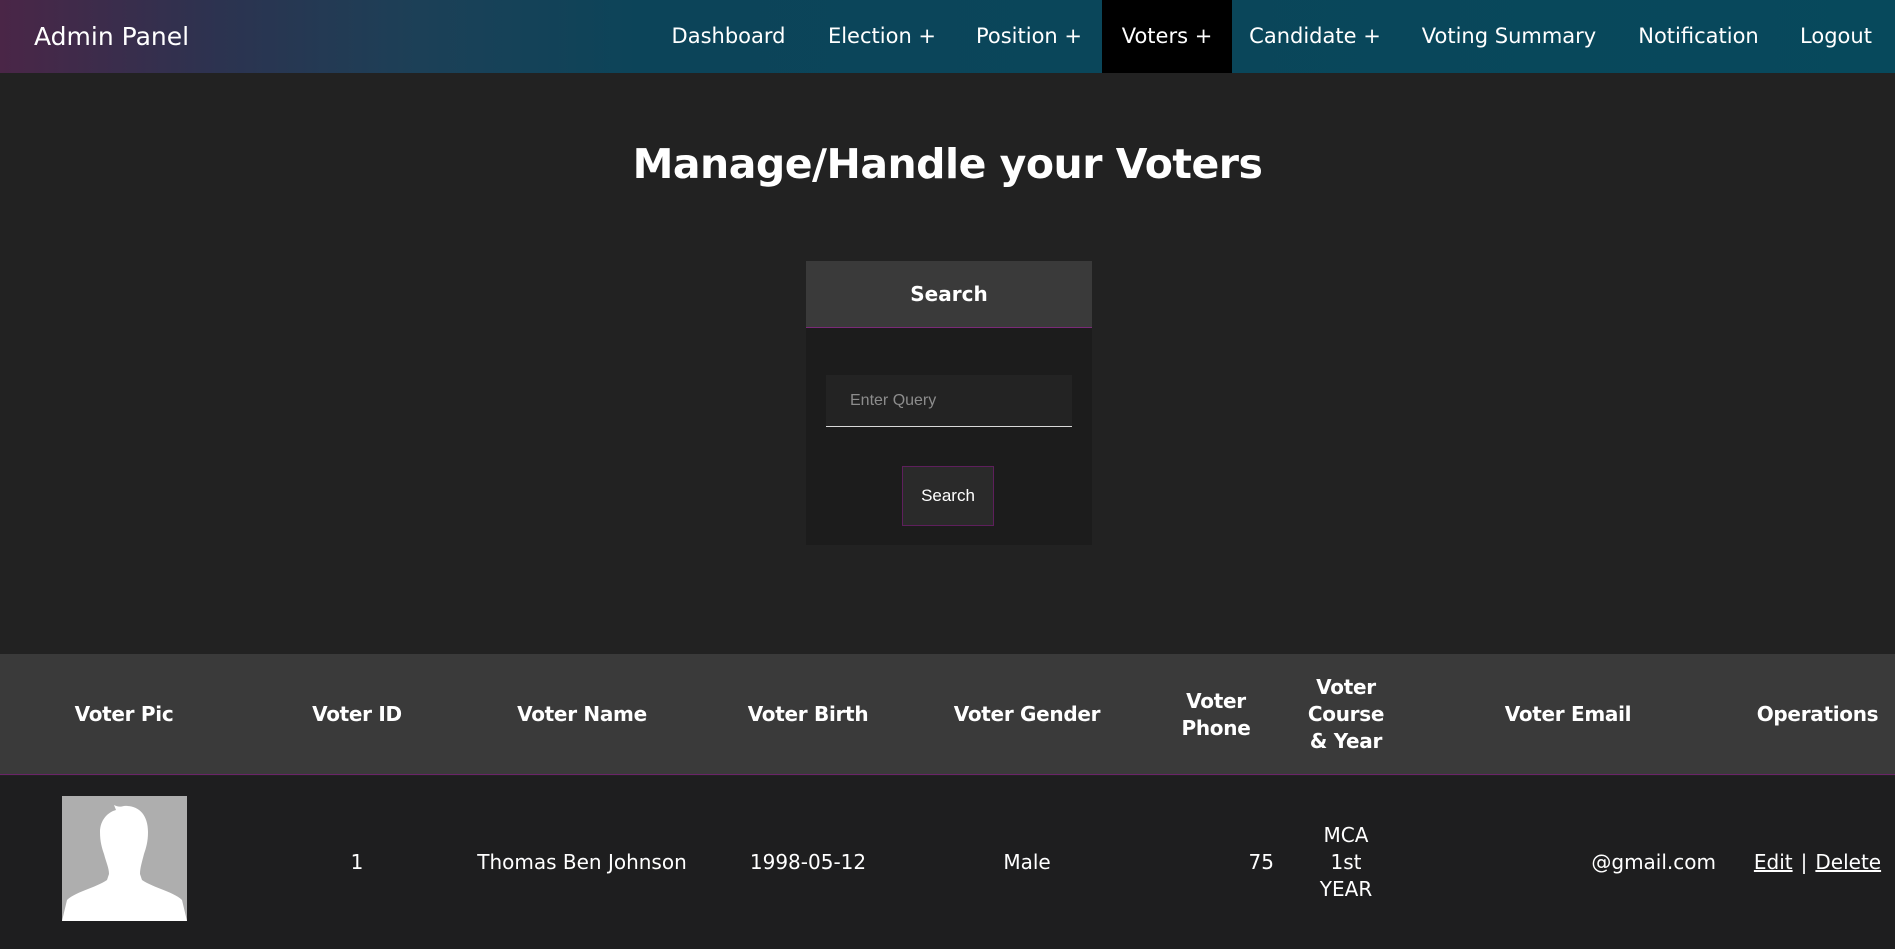  Describe the element at coordinates (1027, 862) in the screenshot. I see `cell-voter-gender: Male` at that location.